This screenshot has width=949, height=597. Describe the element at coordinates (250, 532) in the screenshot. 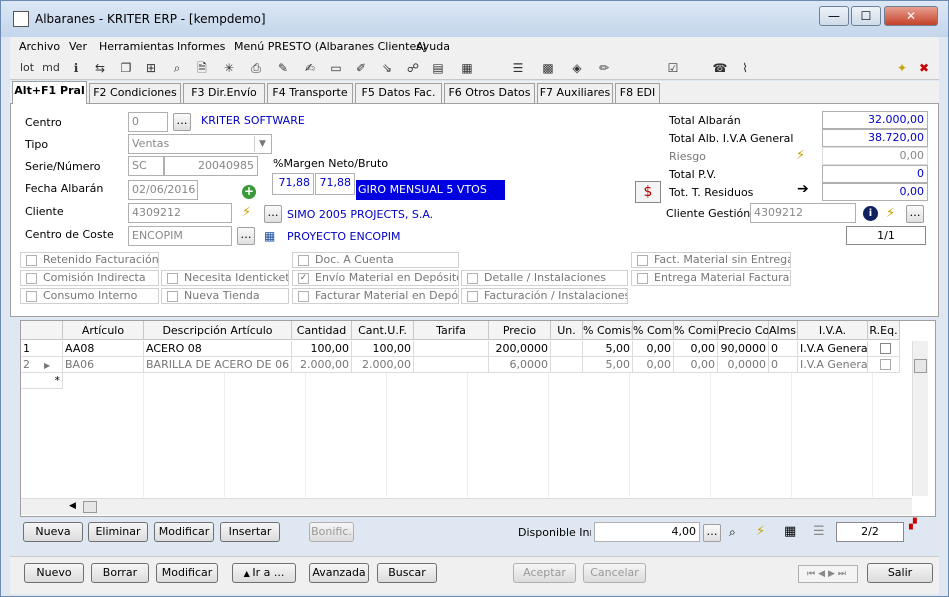

I see `insertar-line-button: Insertar` at that location.